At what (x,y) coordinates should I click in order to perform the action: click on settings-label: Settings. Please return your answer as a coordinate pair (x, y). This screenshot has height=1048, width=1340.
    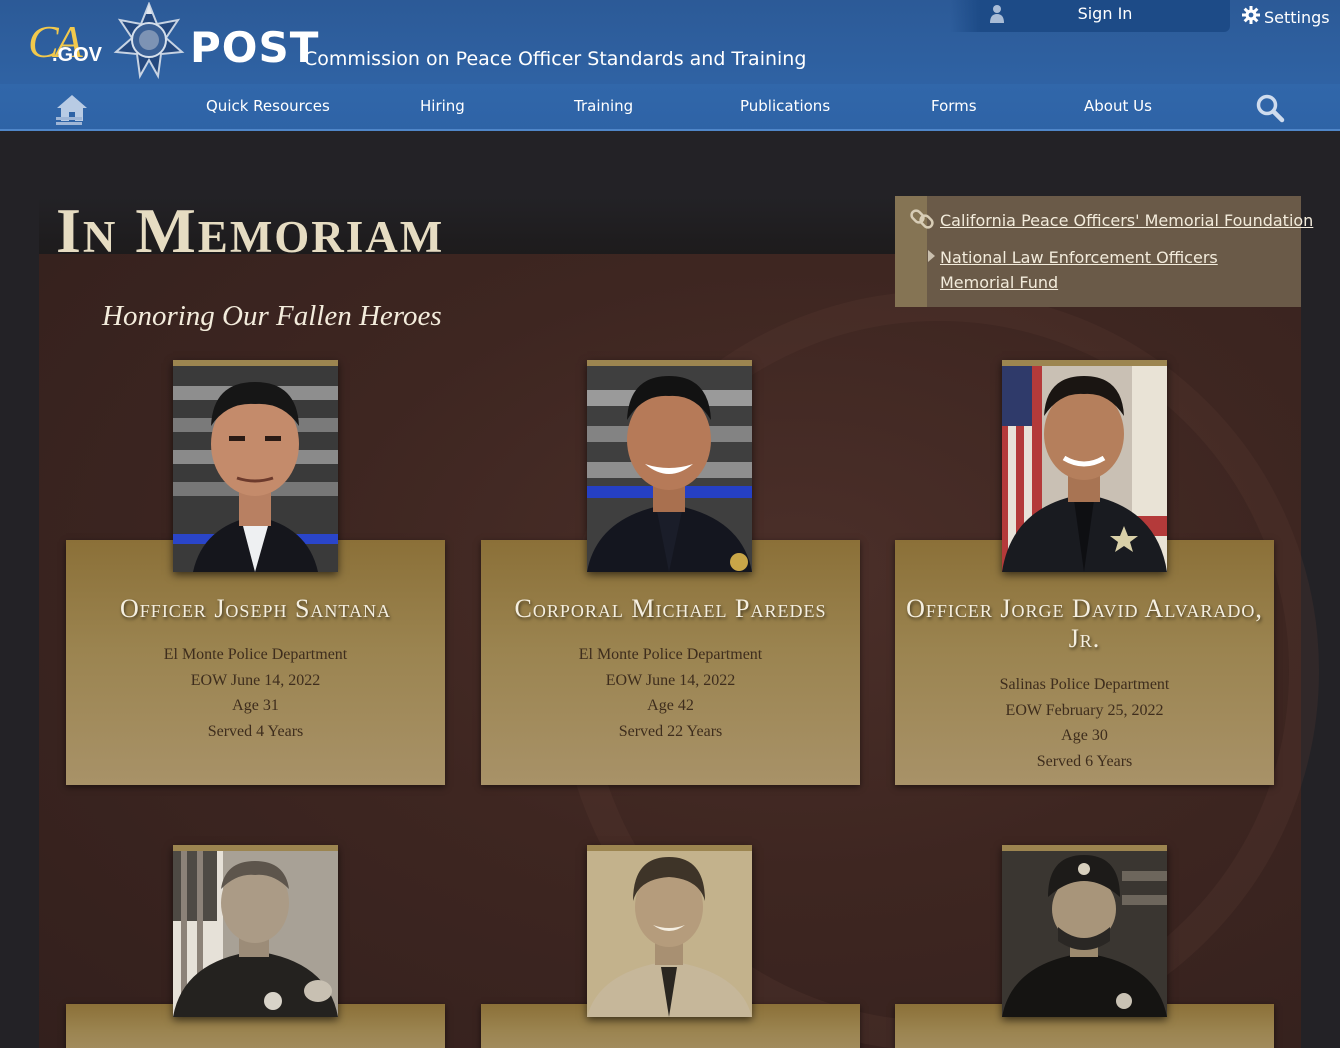
    Looking at the image, I should click on (1297, 17).